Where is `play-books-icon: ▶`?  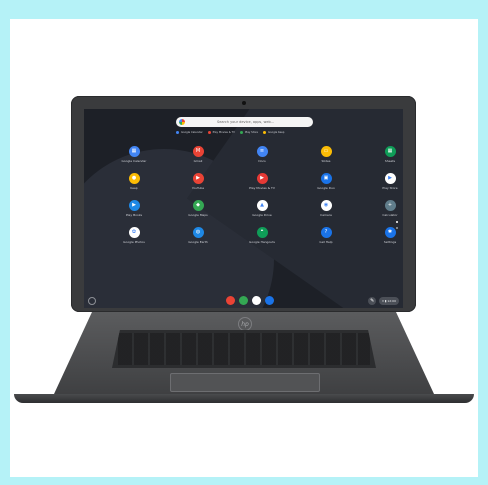 play-books-icon: ▶ is located at coordinates (134, 205).